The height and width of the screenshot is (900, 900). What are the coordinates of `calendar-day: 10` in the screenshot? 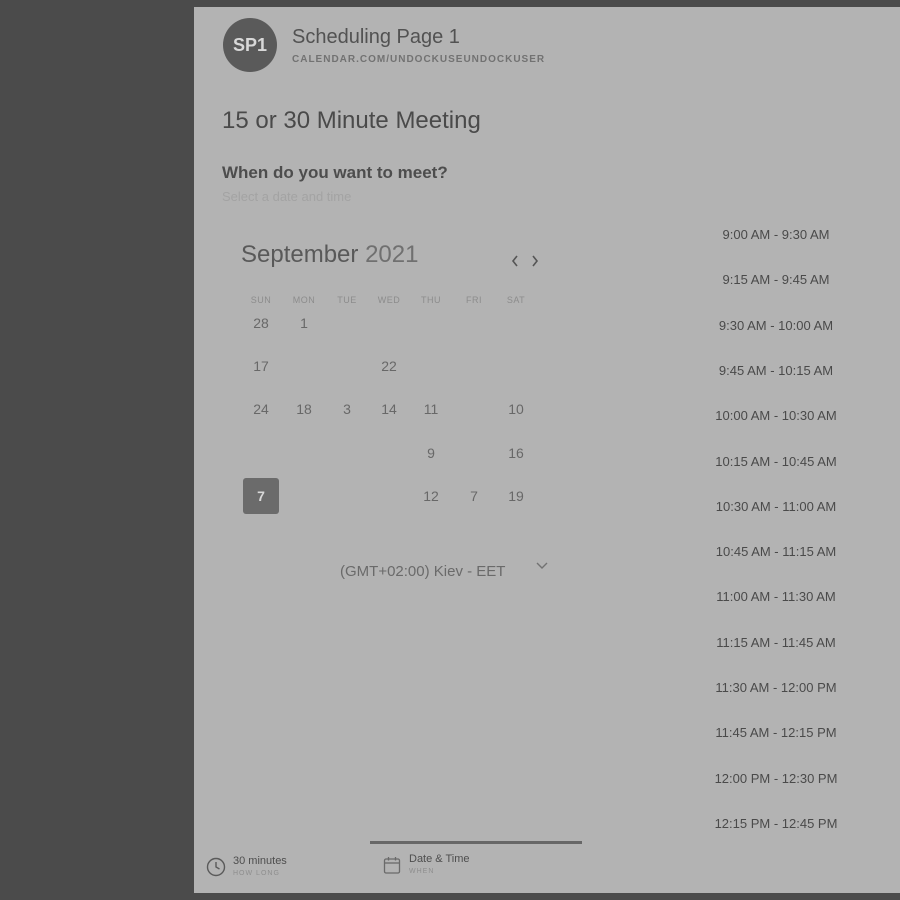 It's located at (516, 409).